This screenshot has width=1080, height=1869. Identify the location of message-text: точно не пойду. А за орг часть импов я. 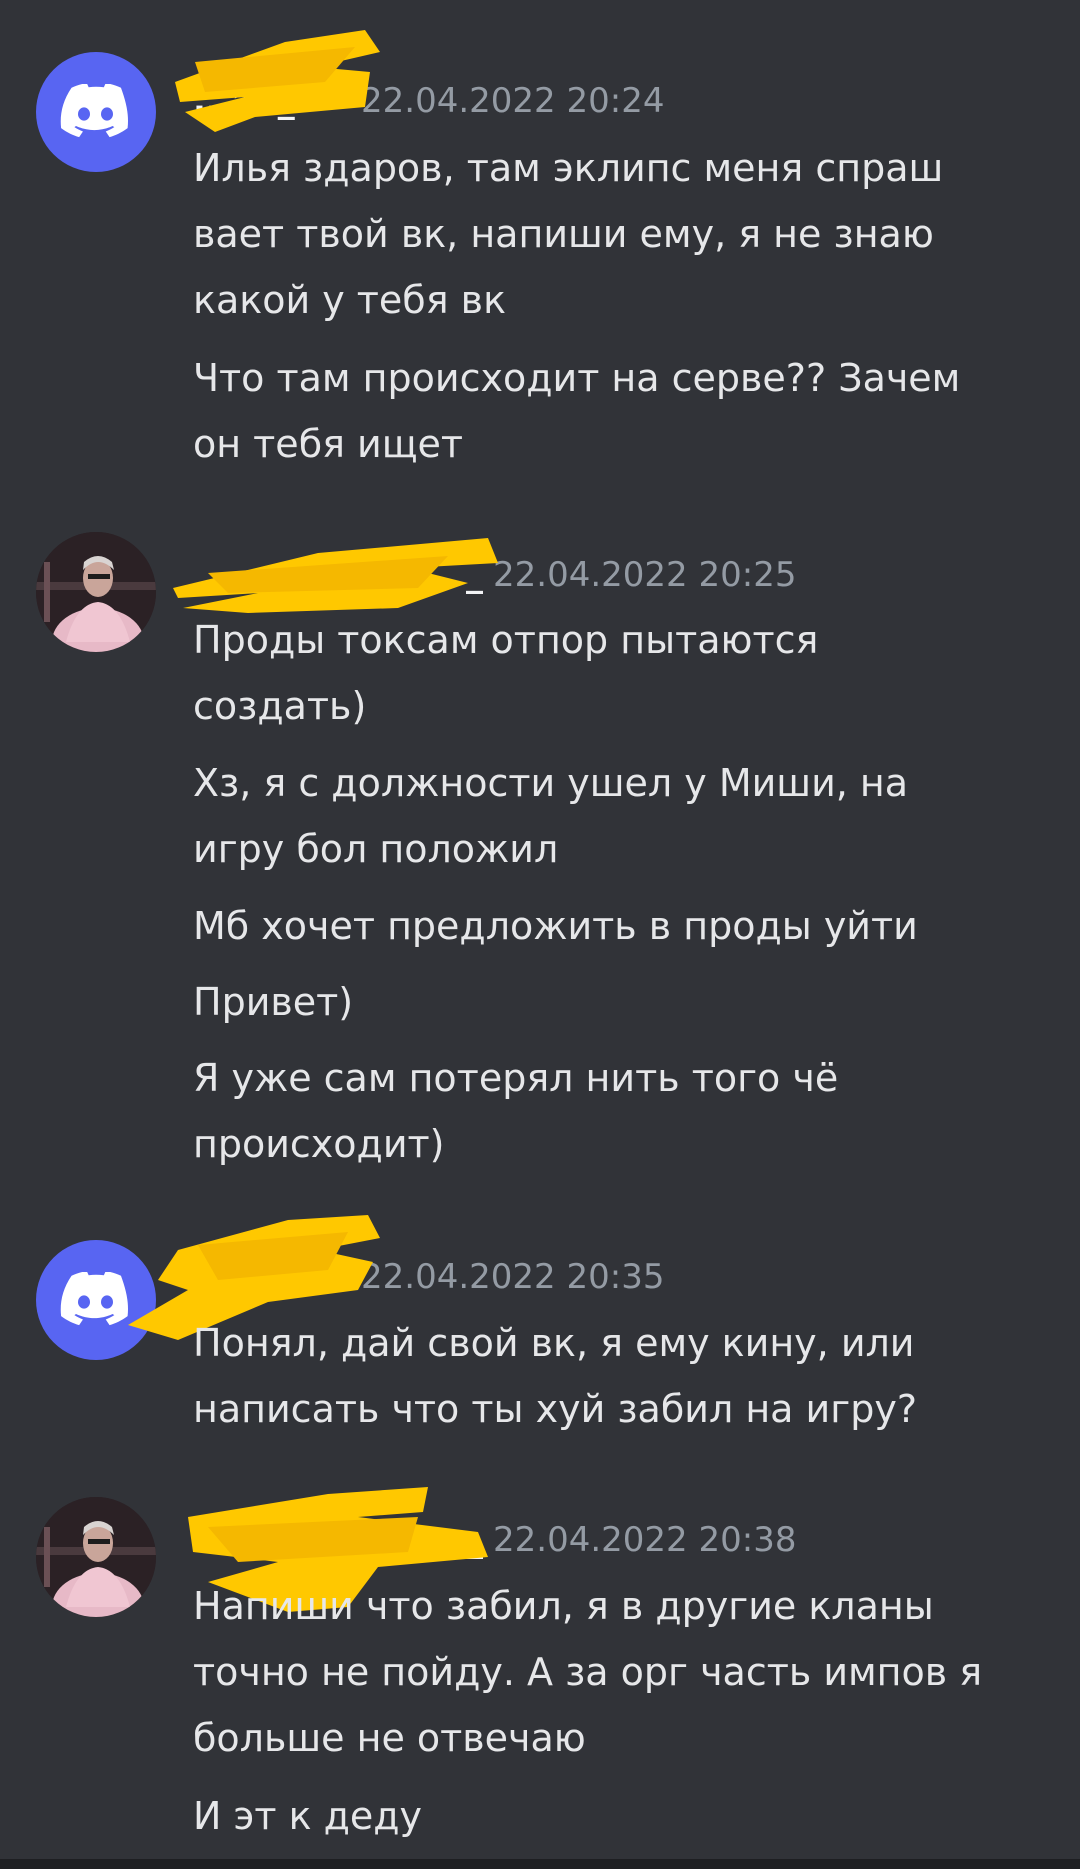
(588, 1672).